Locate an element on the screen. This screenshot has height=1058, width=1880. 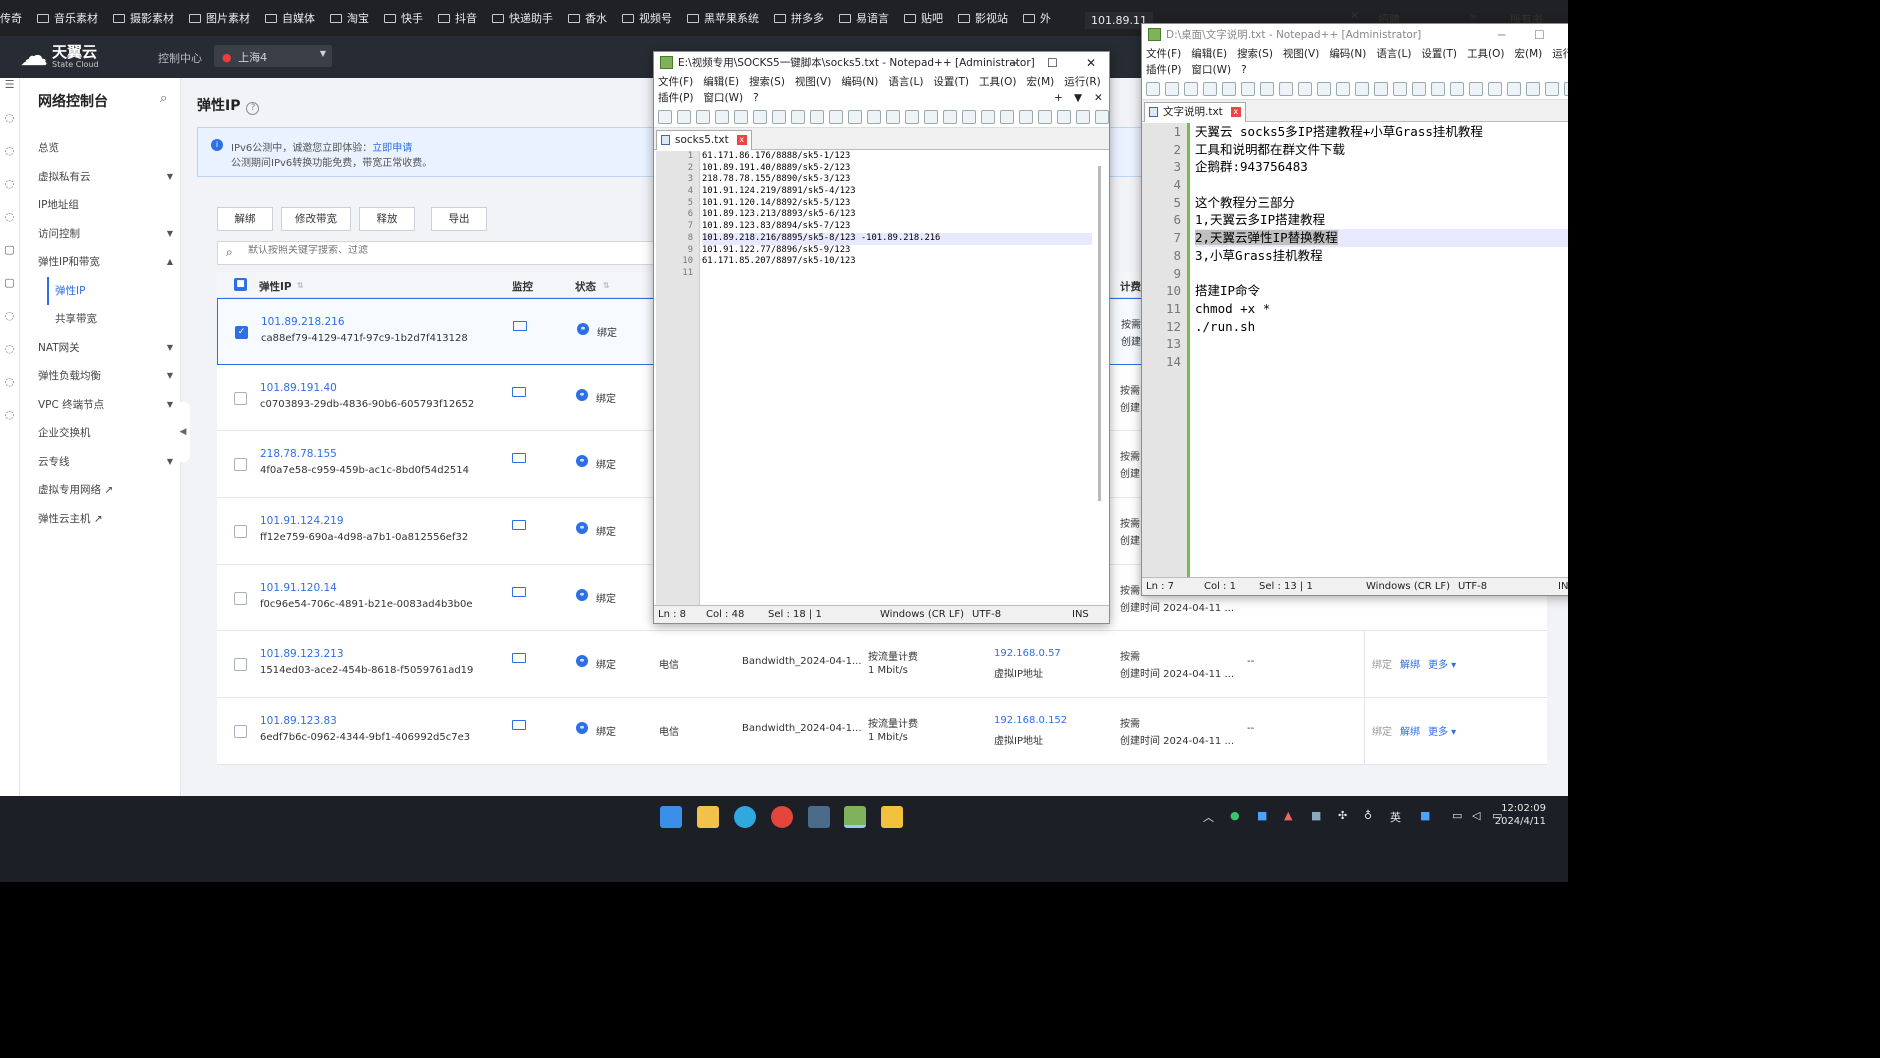
bookmark-item: 影视站 is located at coordinates (983, 18).